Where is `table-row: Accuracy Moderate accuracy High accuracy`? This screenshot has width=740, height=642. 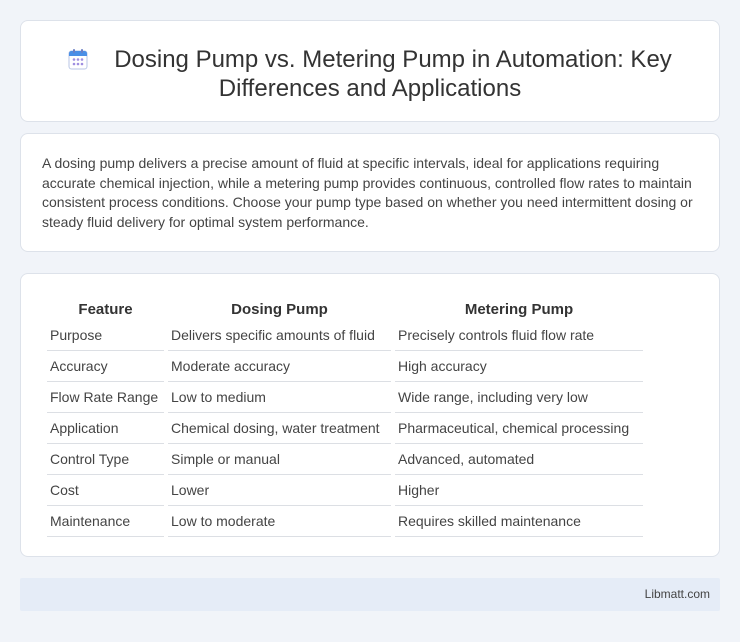 table-row: Accuracy Moderate accuracy High accuracy is located at coordinates (345, 366).